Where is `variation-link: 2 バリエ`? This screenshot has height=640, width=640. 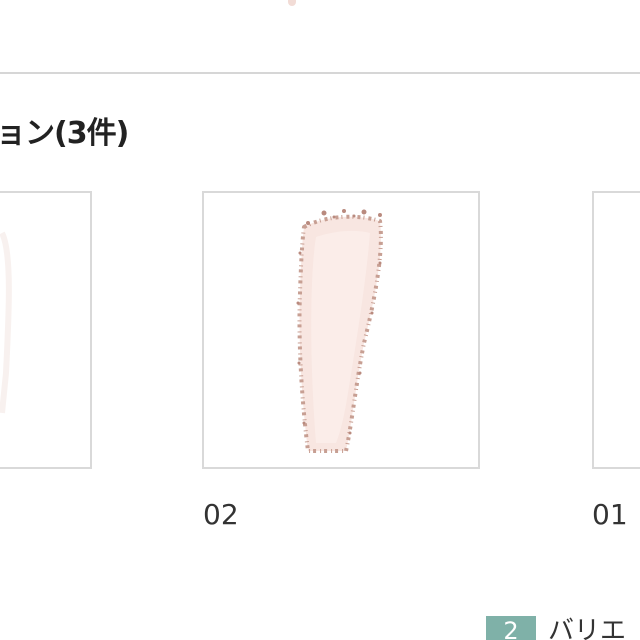
variation-link: 2 バリエ is located at coordinates (556, 628).